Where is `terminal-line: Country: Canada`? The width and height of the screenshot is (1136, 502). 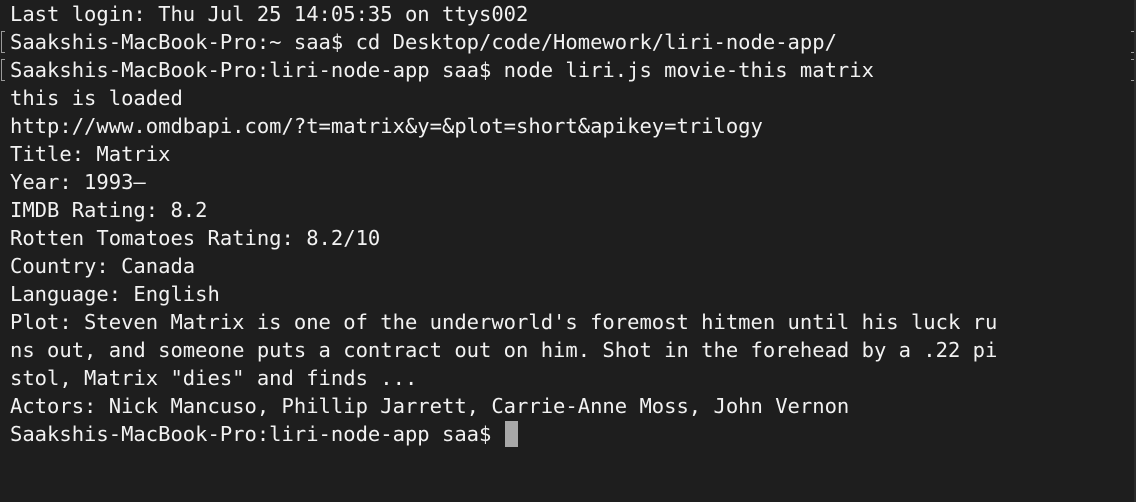 terminal-line: Country: Canada is located at coordinates (568, 266).